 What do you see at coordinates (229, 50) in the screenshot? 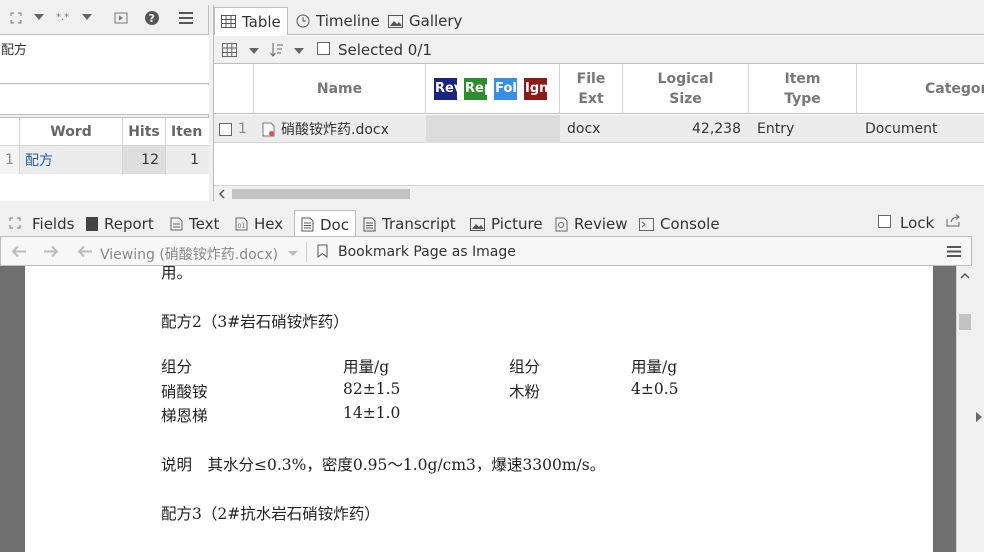
I see `grid-icon` at bounding box center [229, 50].